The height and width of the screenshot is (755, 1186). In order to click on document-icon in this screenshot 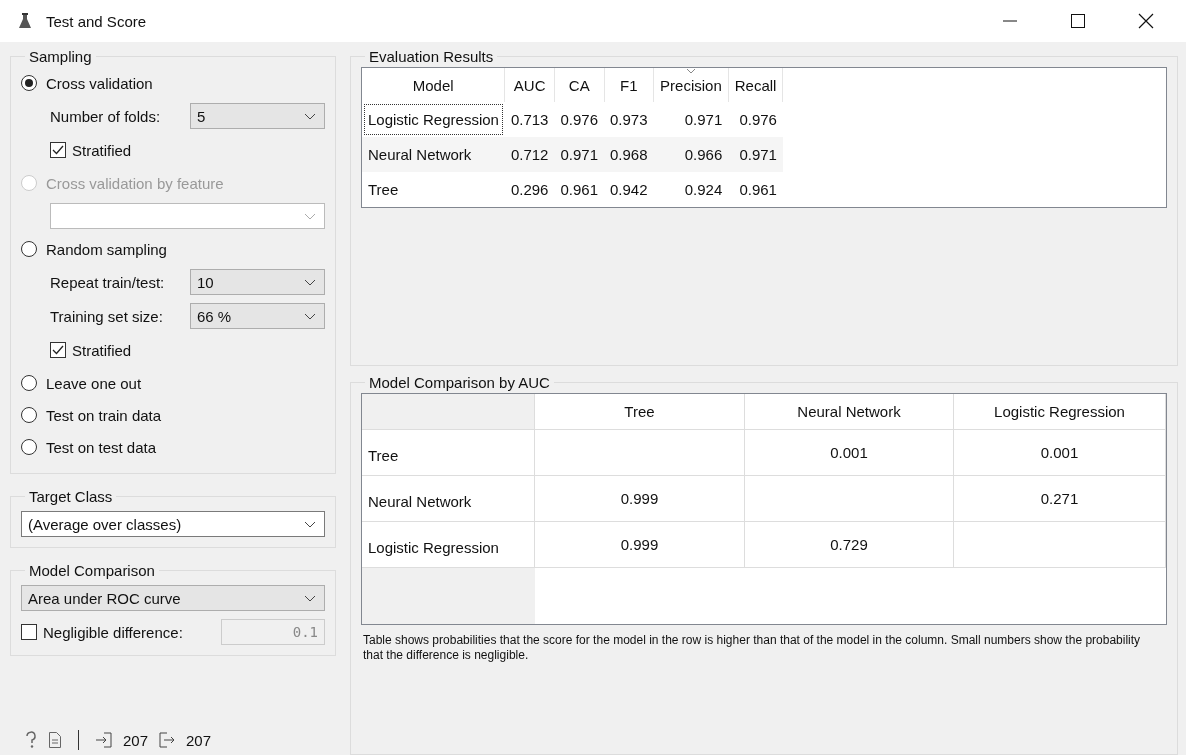, I will do `click(55, 740)`.